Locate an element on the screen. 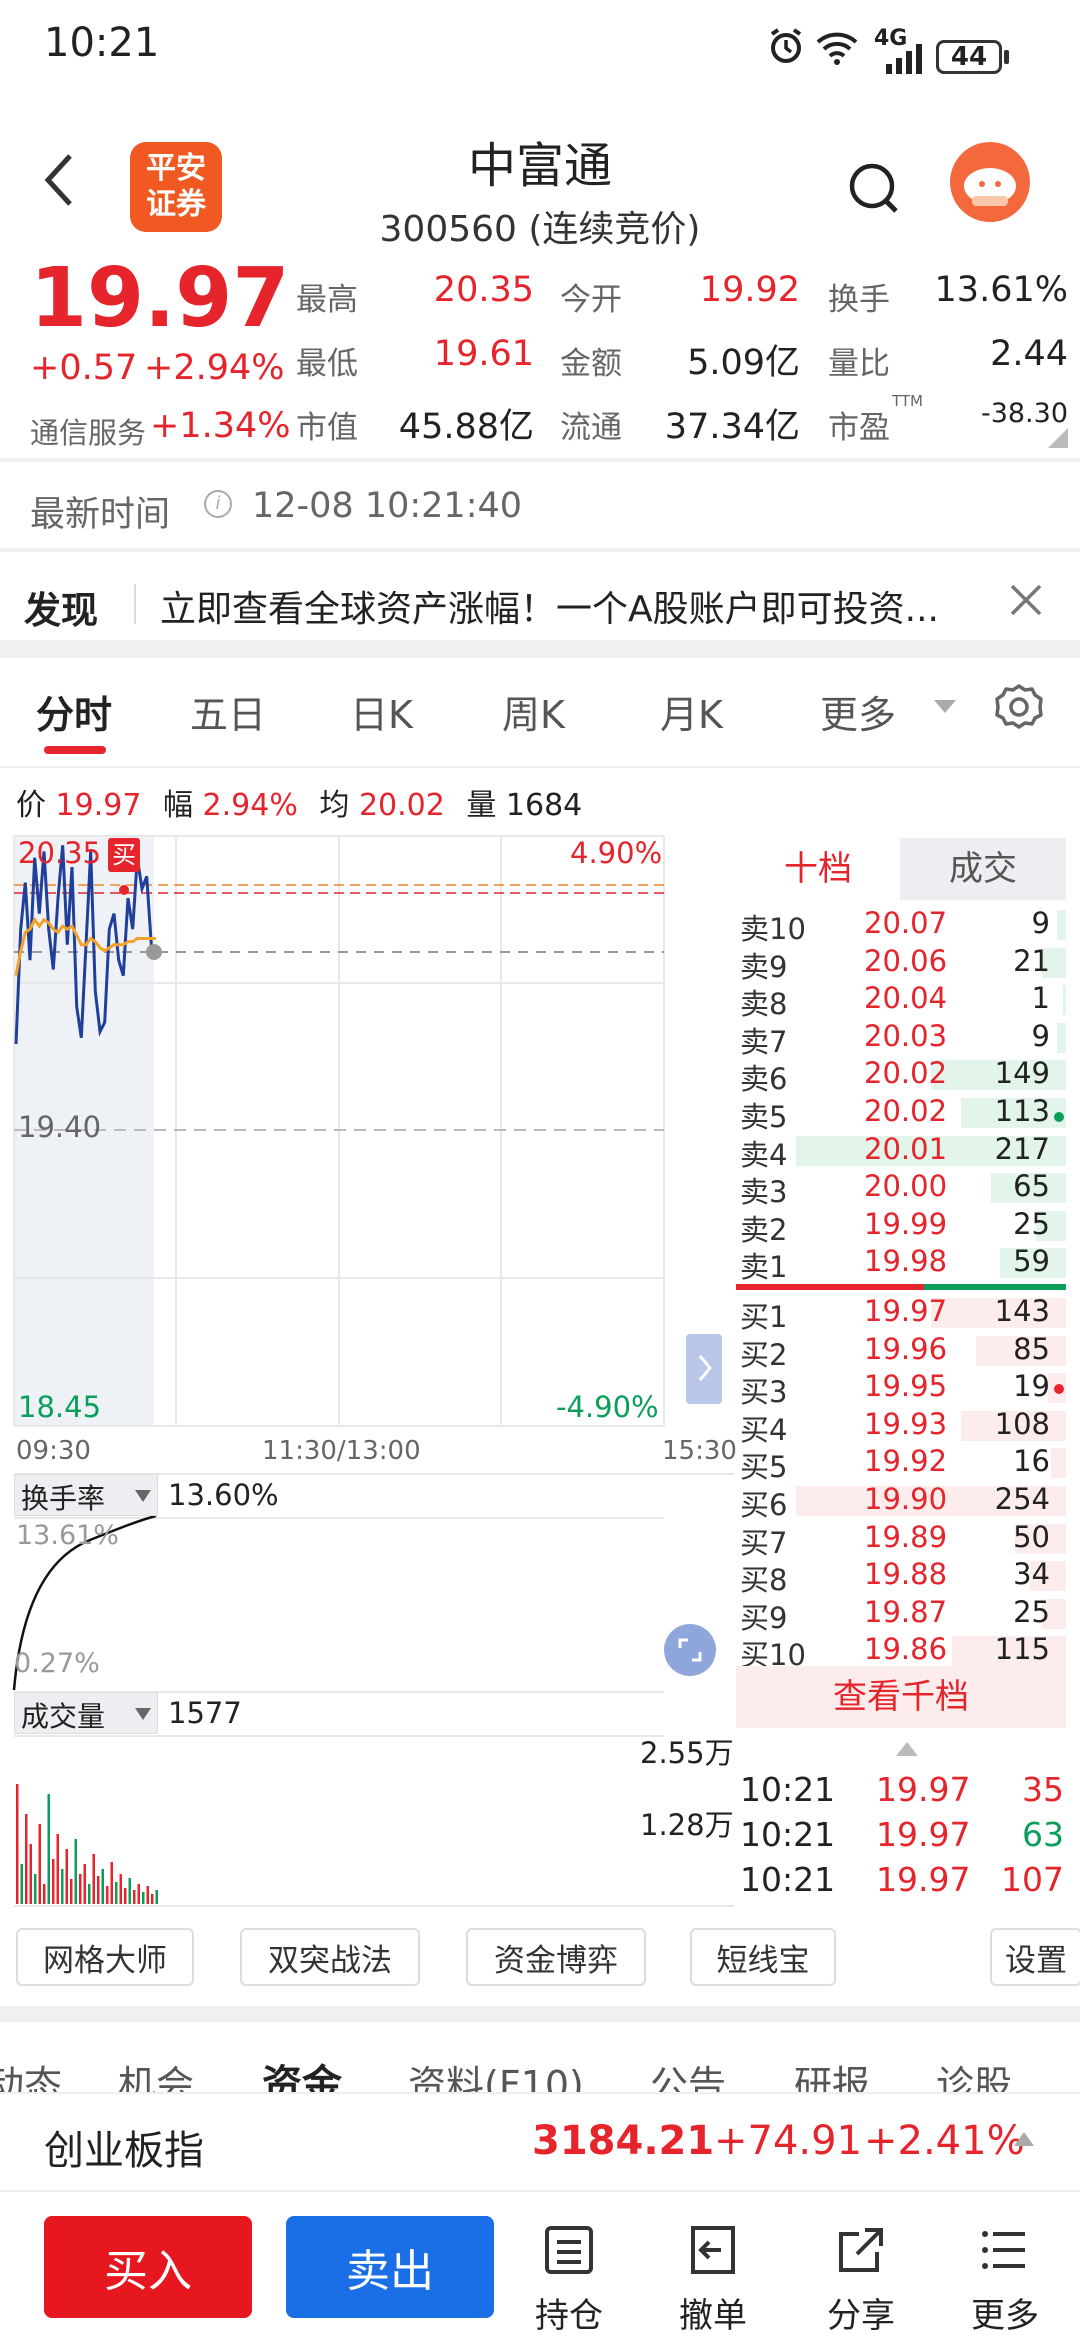 Image resolution: width=1080 pixels, height=2340 pixels. ask5-dot is located at coordinates (1059, 1117).